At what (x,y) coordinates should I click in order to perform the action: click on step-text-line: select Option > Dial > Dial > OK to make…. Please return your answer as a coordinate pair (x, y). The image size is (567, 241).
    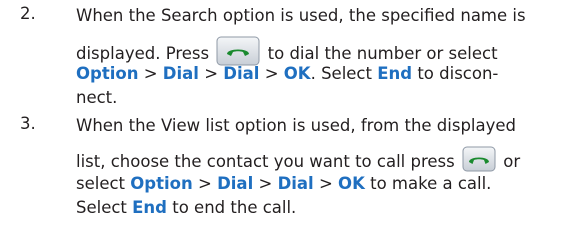
    Looking at the image, I should click on (284, 183).